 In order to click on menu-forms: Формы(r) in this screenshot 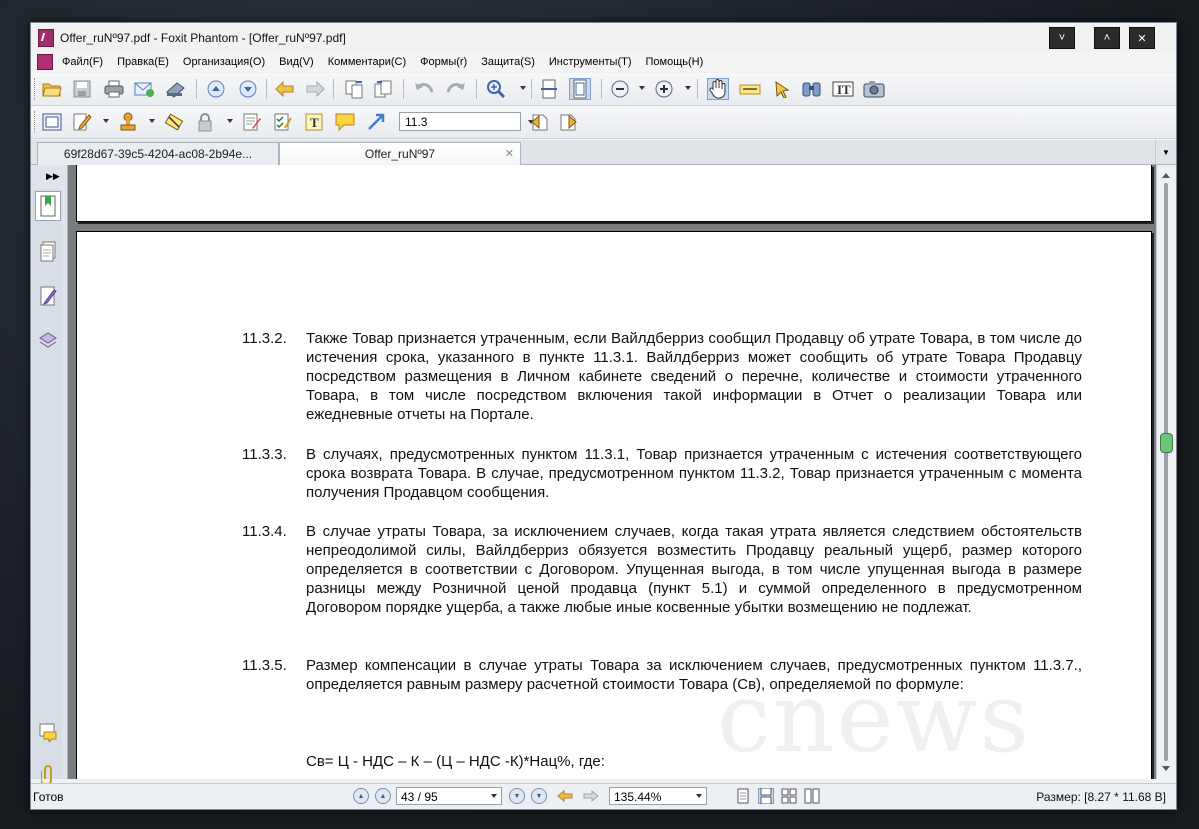, I will do `click(443, 62)`.